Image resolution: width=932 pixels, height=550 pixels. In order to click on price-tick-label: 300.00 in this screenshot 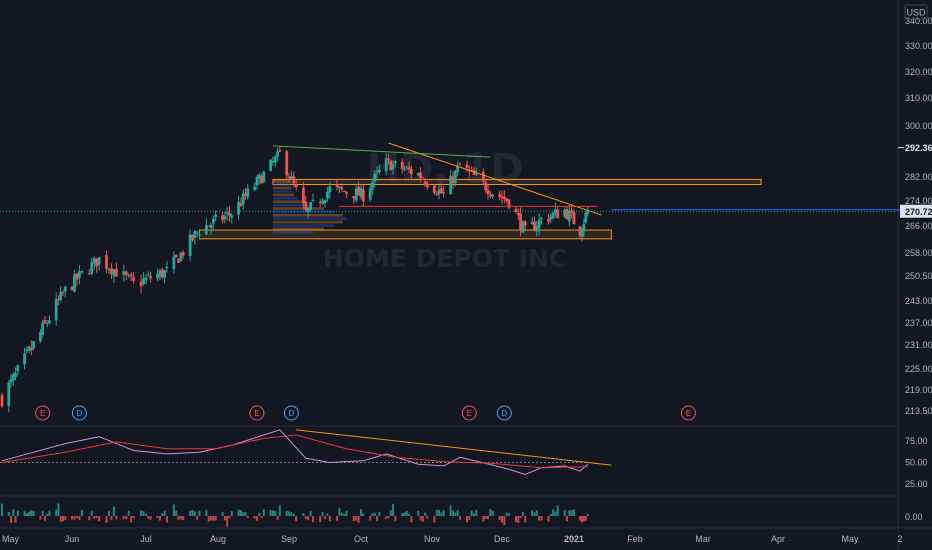, I will do `click(918, 126)`.